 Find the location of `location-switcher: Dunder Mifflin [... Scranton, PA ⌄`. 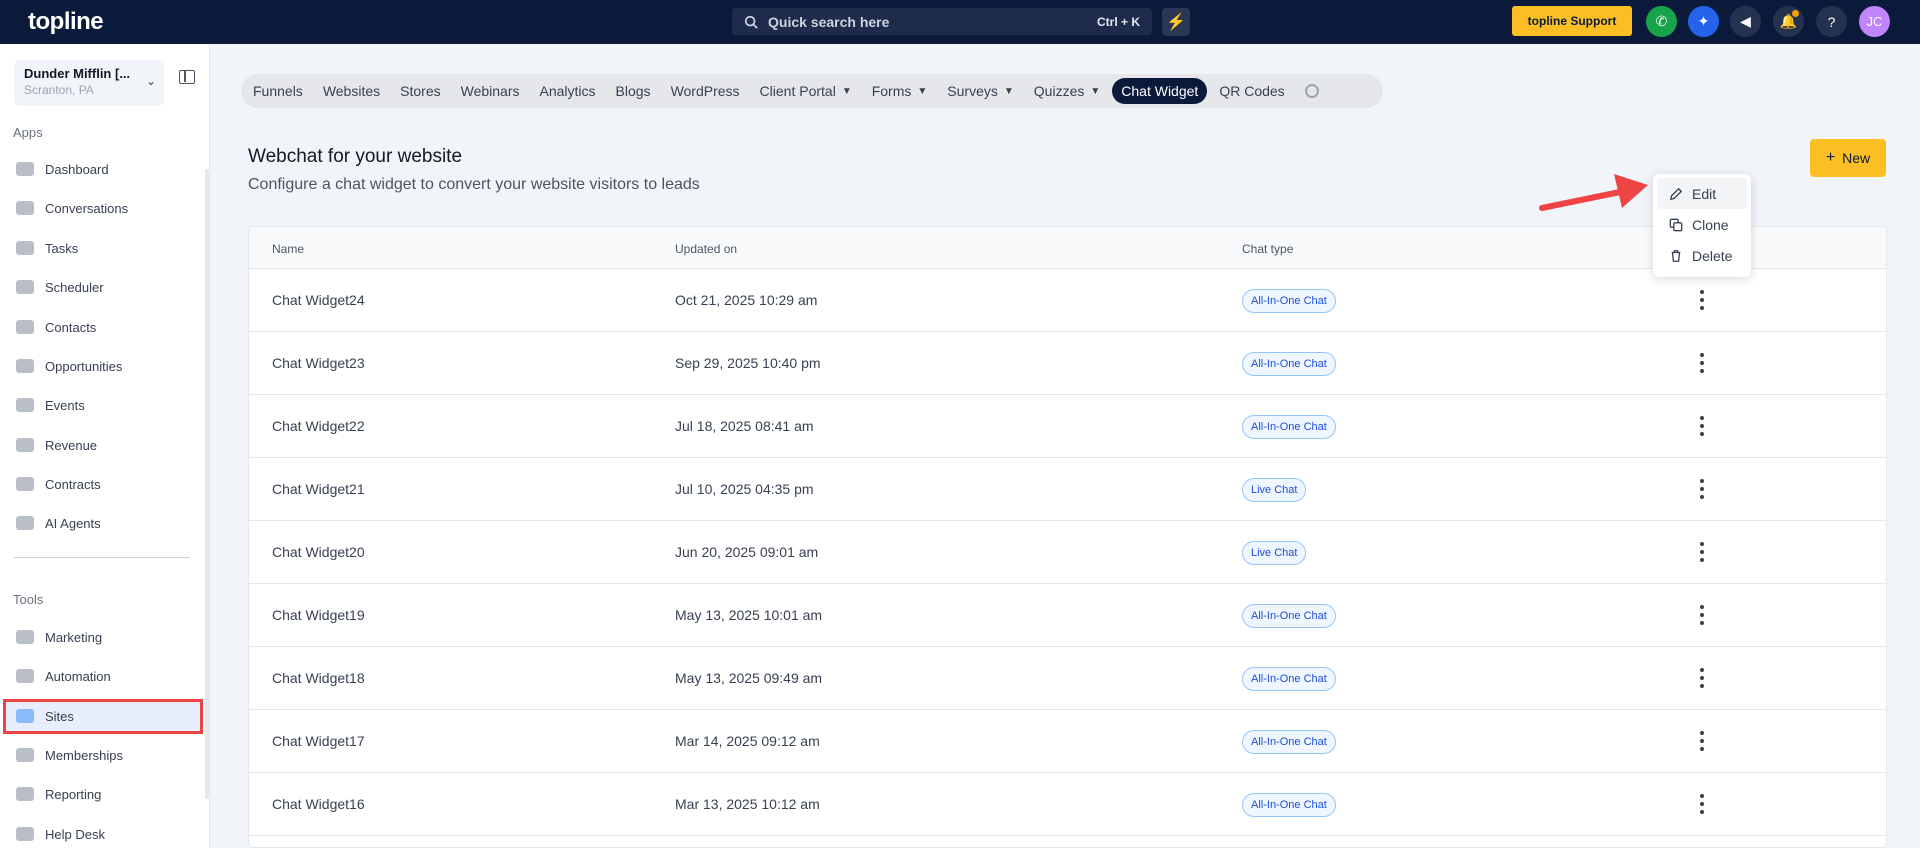

location-switcher: Dunder Mifflin [... Scranton, PA ⌄ is located at coordinates (89, 83).